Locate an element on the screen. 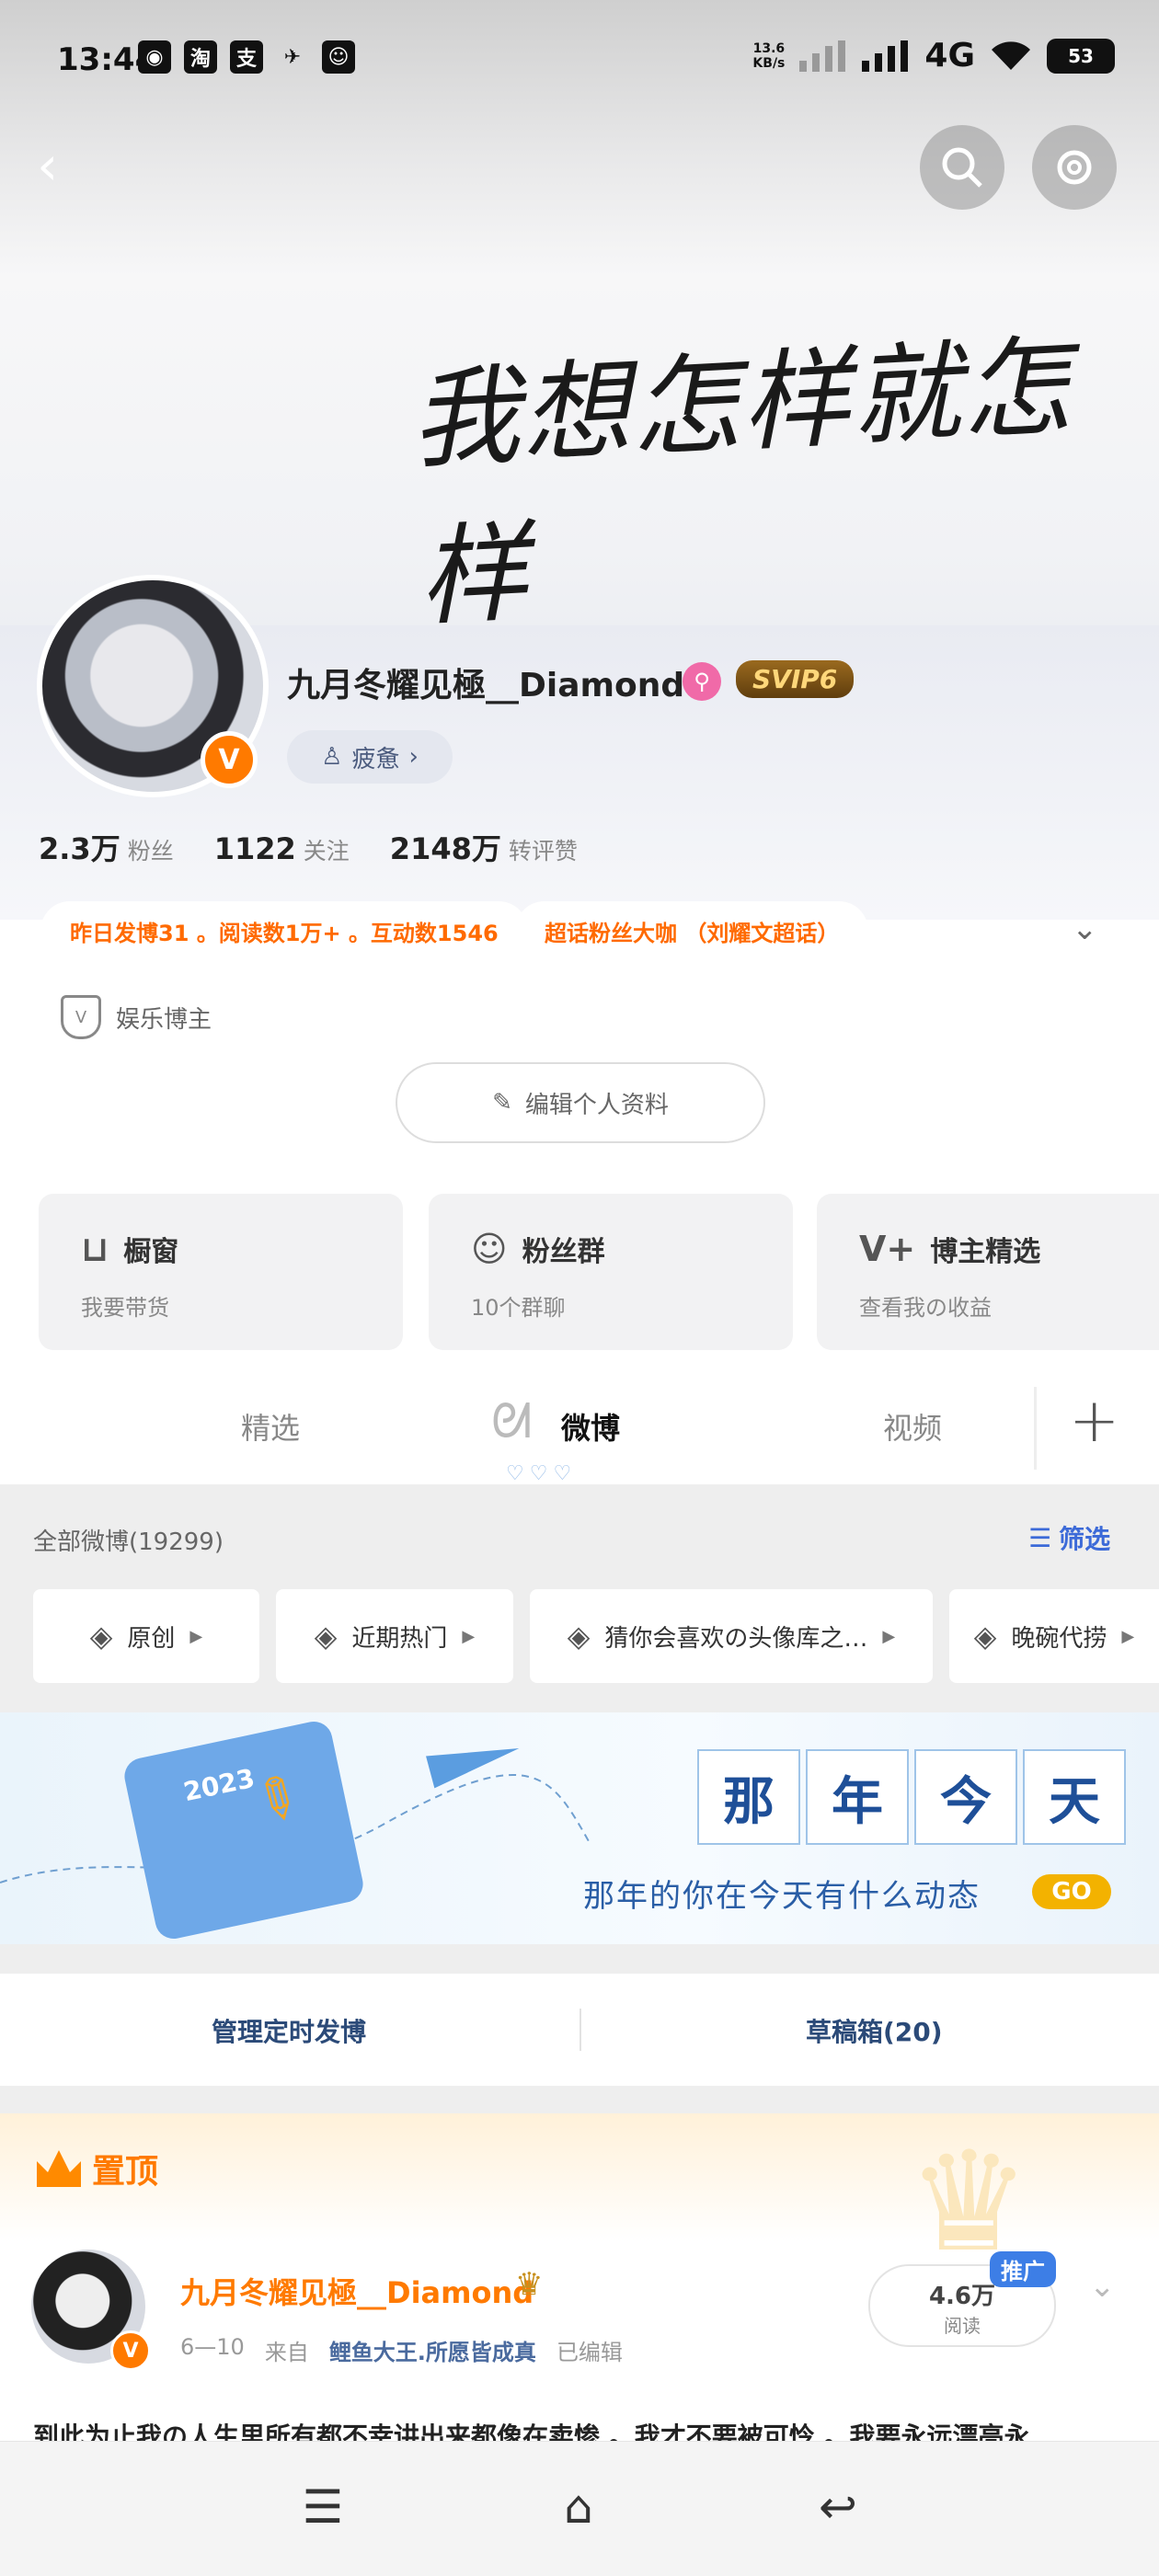 The height and width of the screenshot is (2576, 1159). settings-button is located at coordinates (1074, 168).